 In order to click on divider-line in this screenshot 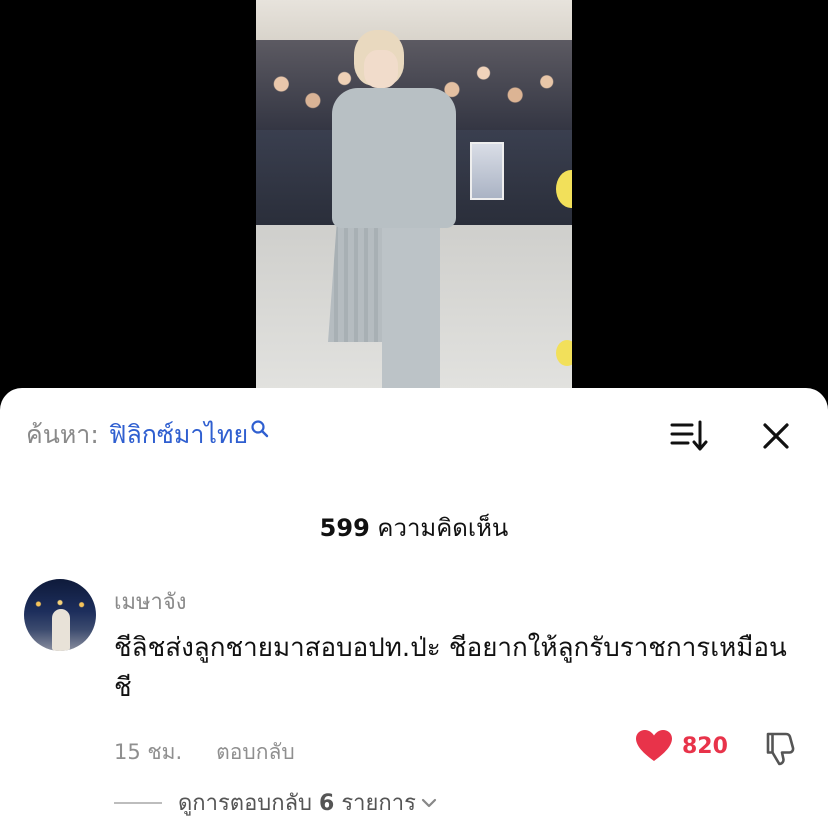, I will do `click(138, 802)`.